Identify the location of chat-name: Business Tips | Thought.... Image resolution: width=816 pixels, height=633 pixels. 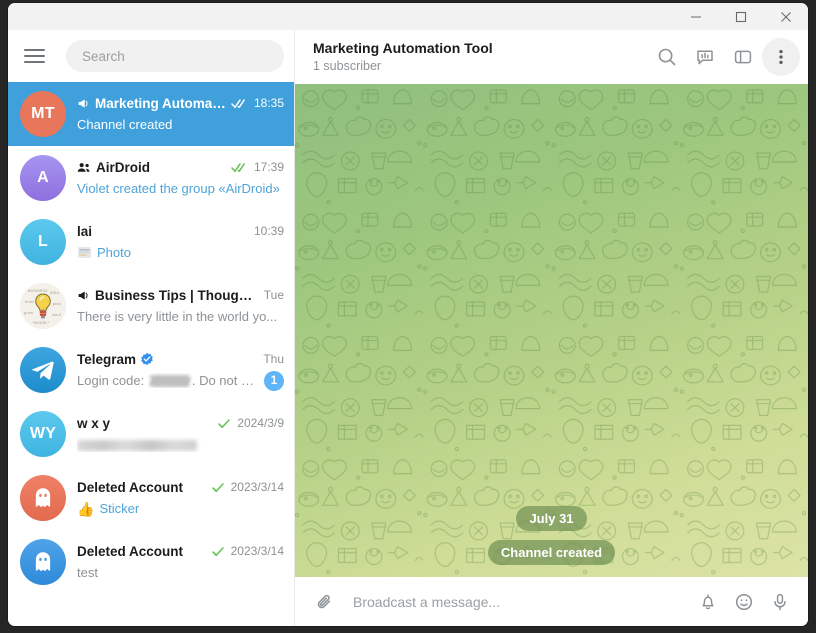
(176, 295).